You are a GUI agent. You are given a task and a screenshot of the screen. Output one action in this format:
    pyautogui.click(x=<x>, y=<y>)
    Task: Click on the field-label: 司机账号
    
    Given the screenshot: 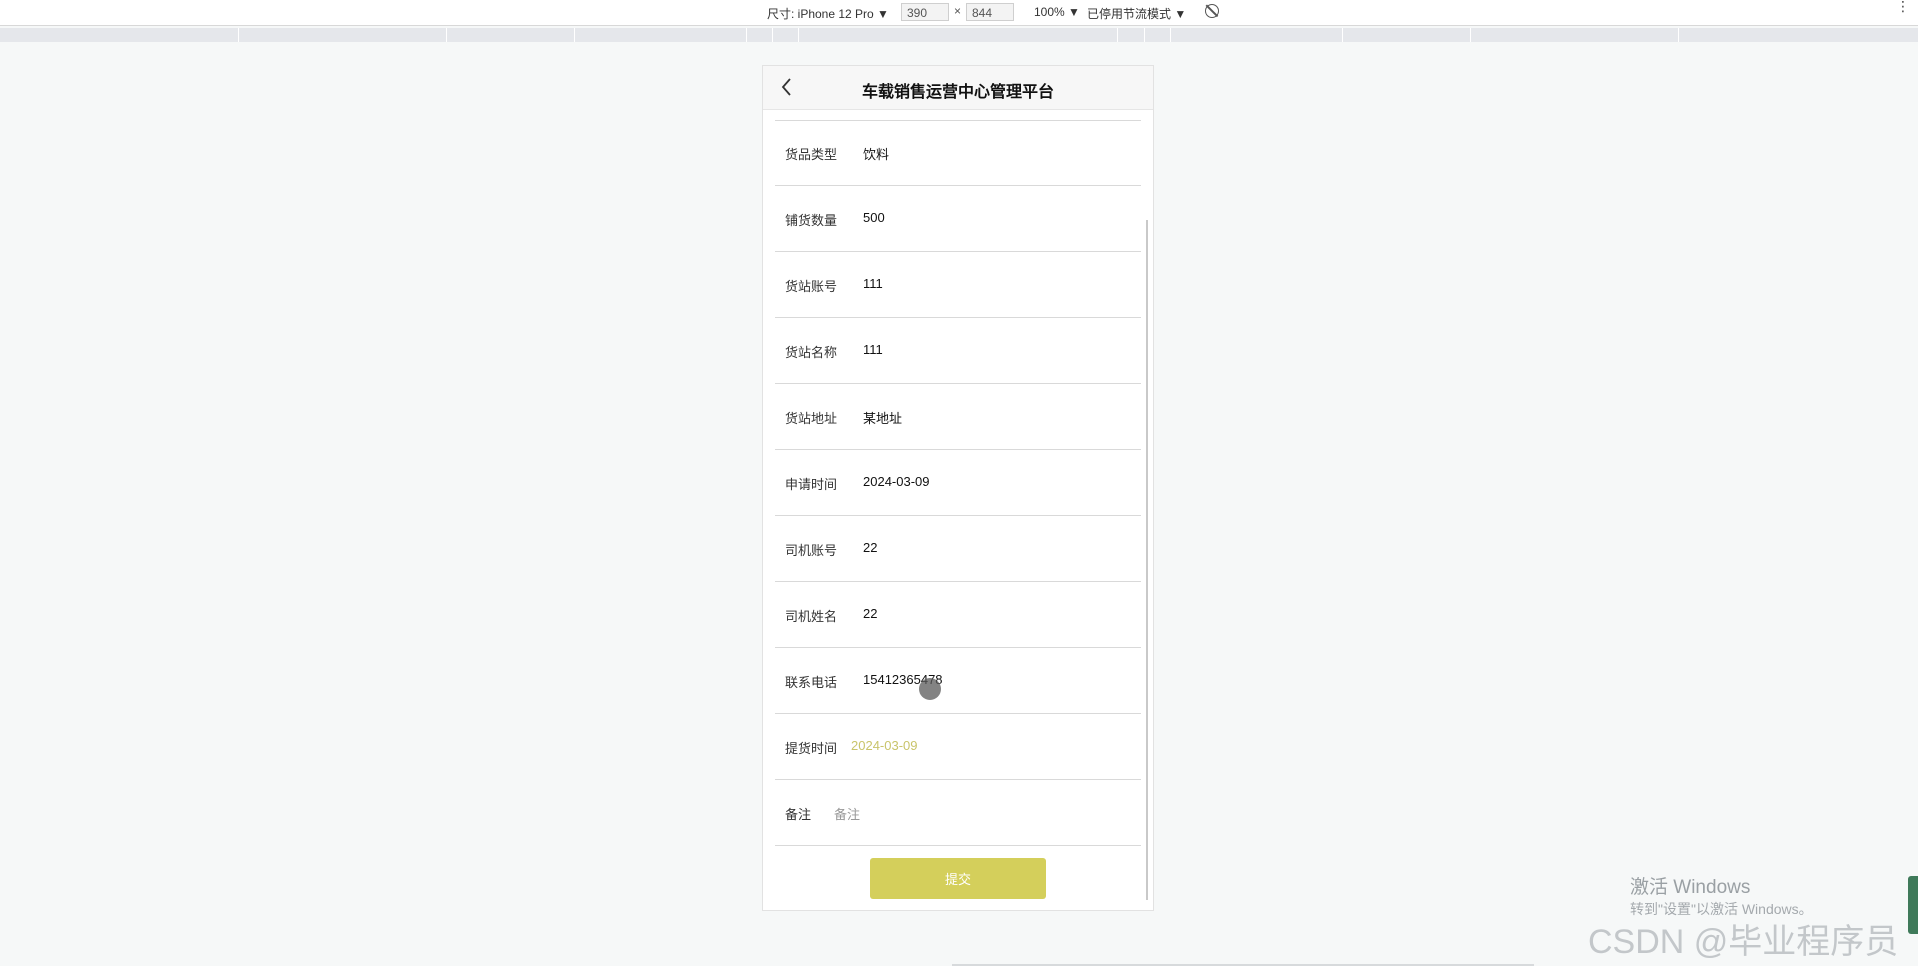 What is the action you would take?
    pyautogui.click(x=811, y=550)
    